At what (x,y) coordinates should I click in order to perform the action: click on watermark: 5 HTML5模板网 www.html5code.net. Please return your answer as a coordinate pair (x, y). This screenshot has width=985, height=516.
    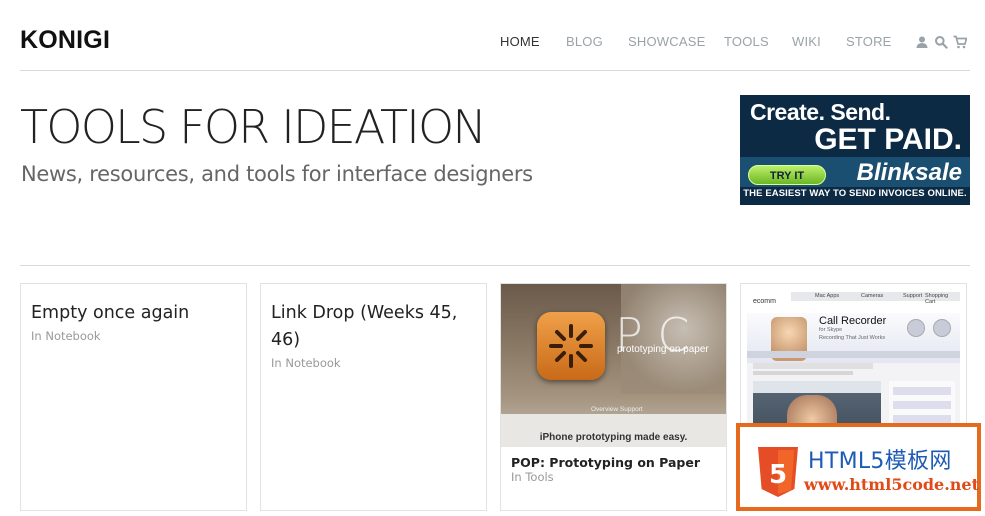
    Looking at the image, I should click on (858, 467).